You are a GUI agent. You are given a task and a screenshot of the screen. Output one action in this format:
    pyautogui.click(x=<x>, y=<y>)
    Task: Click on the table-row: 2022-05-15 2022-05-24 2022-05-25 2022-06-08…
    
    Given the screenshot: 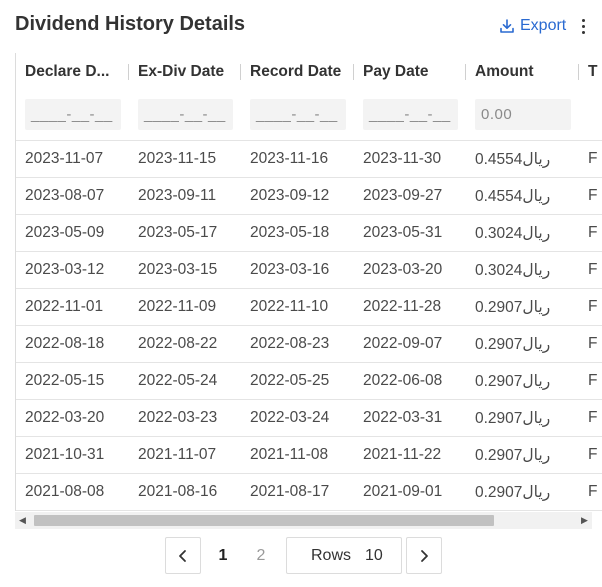 What is the action you would take?
    pyautogui.click(x=309, y=381)
    